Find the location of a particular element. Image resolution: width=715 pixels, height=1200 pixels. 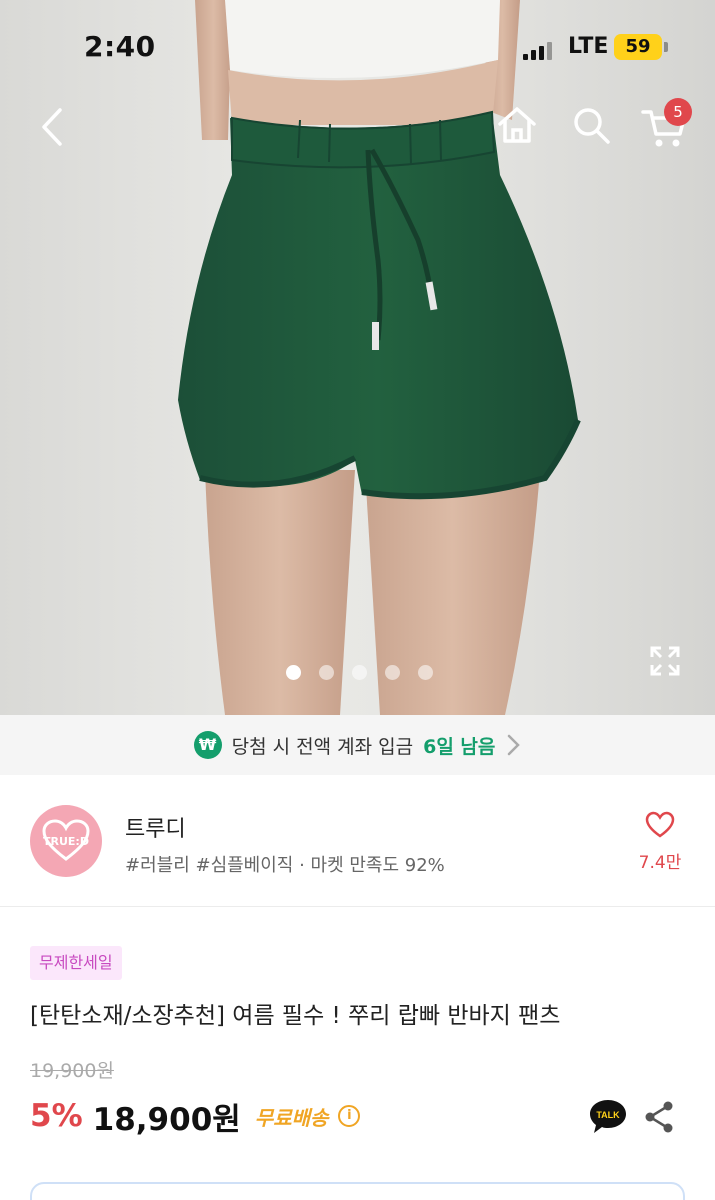

sale-price: 18,900원 is located at coordinates (166, 1119).